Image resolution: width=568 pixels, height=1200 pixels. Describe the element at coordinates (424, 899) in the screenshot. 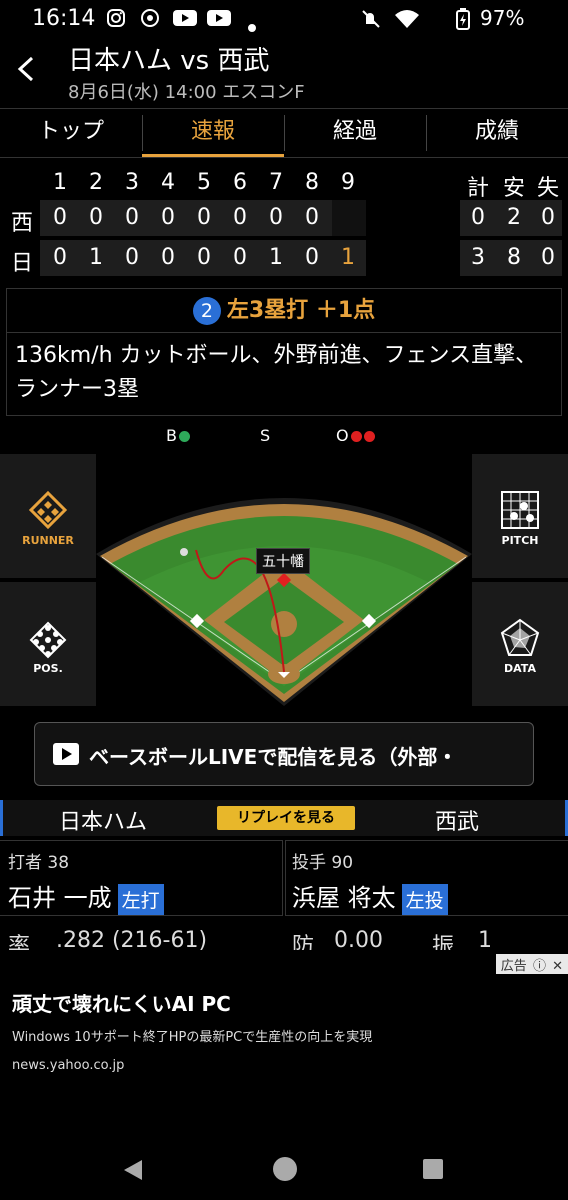

I see `pitcher-hand-badge: 左投` at that location.